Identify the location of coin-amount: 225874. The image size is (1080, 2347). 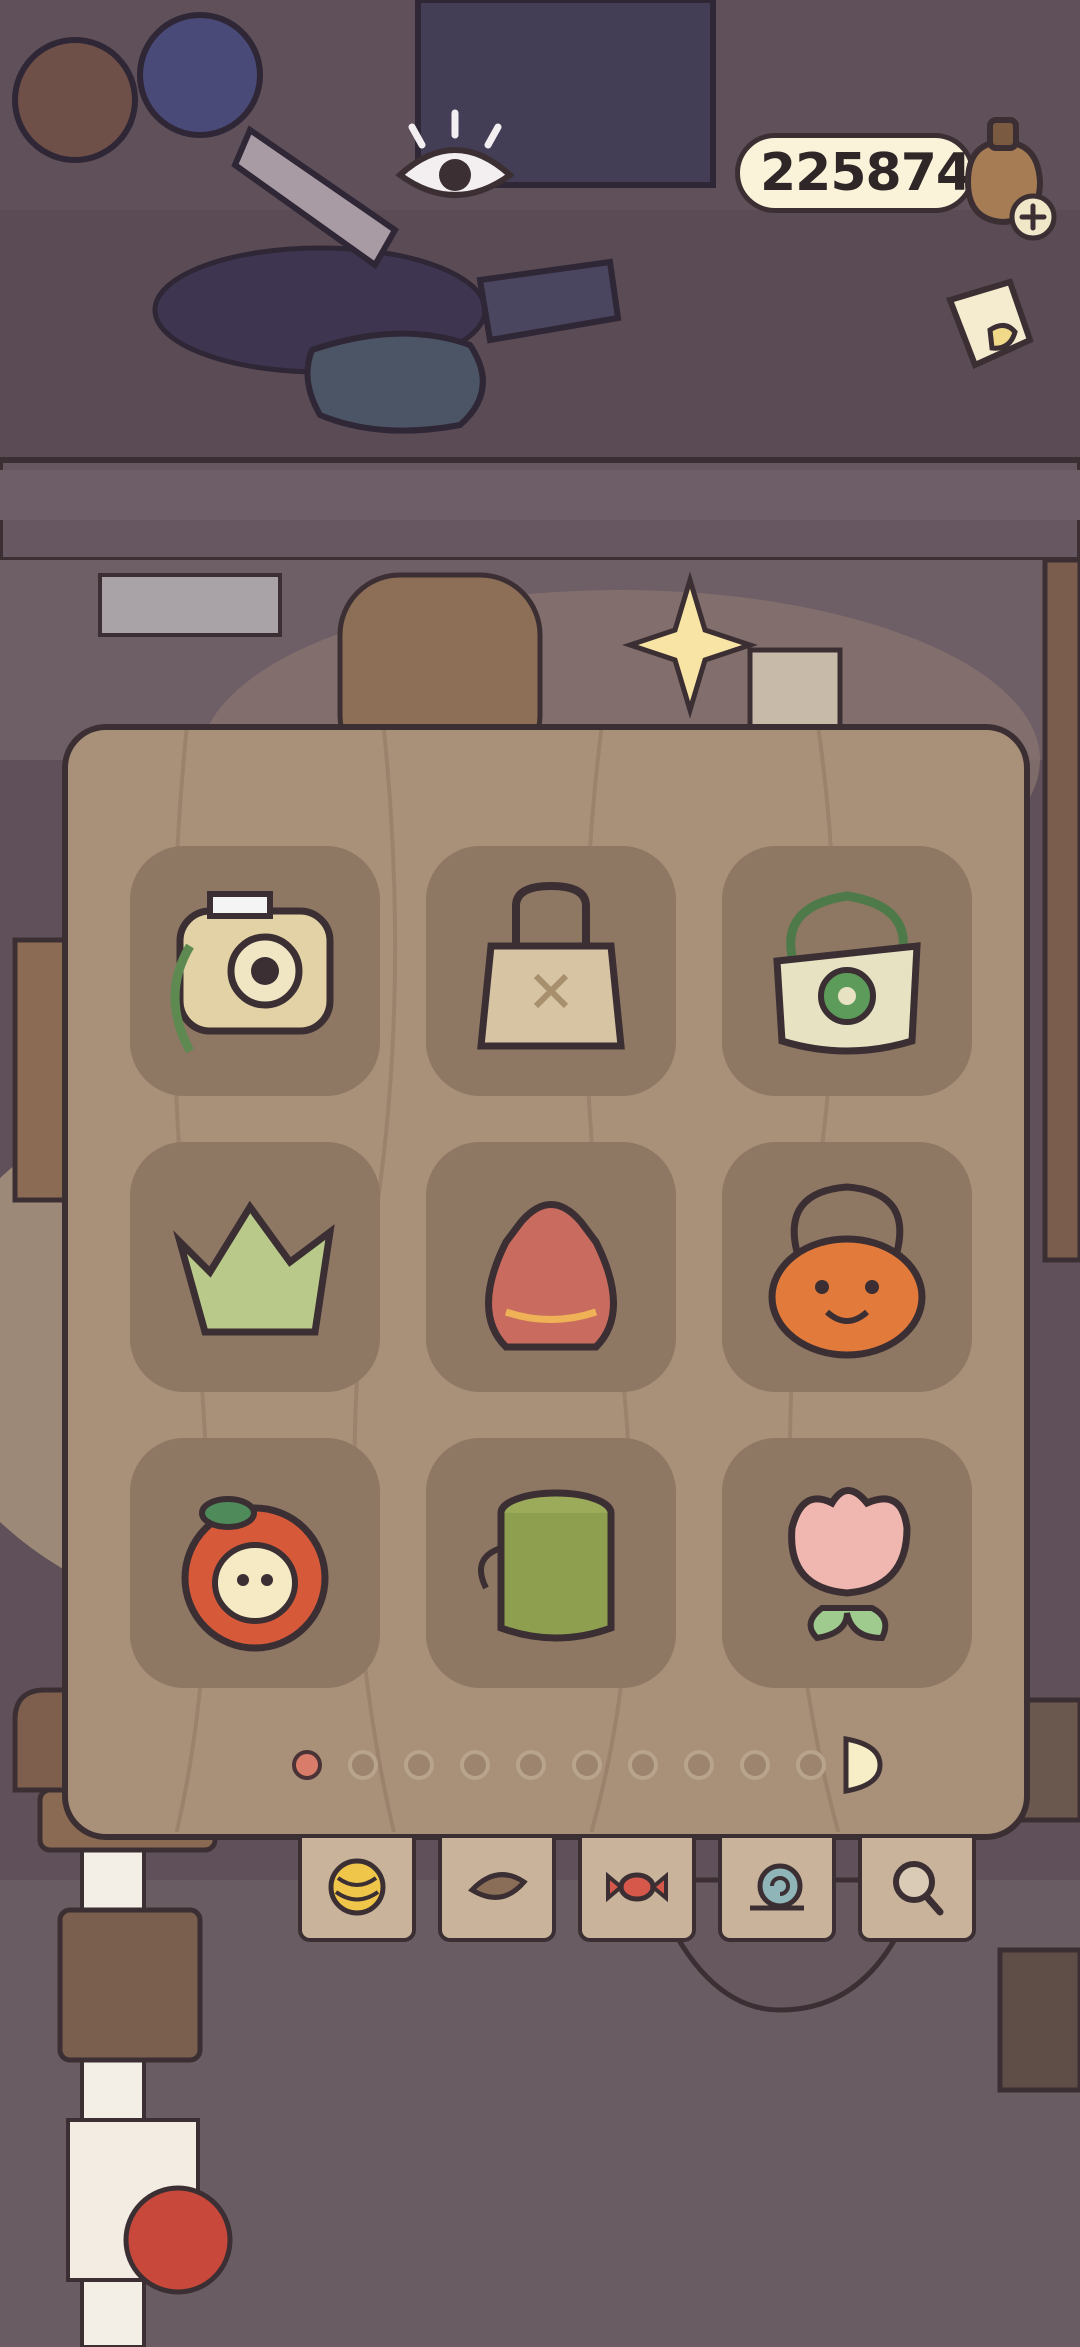
(866, 173).